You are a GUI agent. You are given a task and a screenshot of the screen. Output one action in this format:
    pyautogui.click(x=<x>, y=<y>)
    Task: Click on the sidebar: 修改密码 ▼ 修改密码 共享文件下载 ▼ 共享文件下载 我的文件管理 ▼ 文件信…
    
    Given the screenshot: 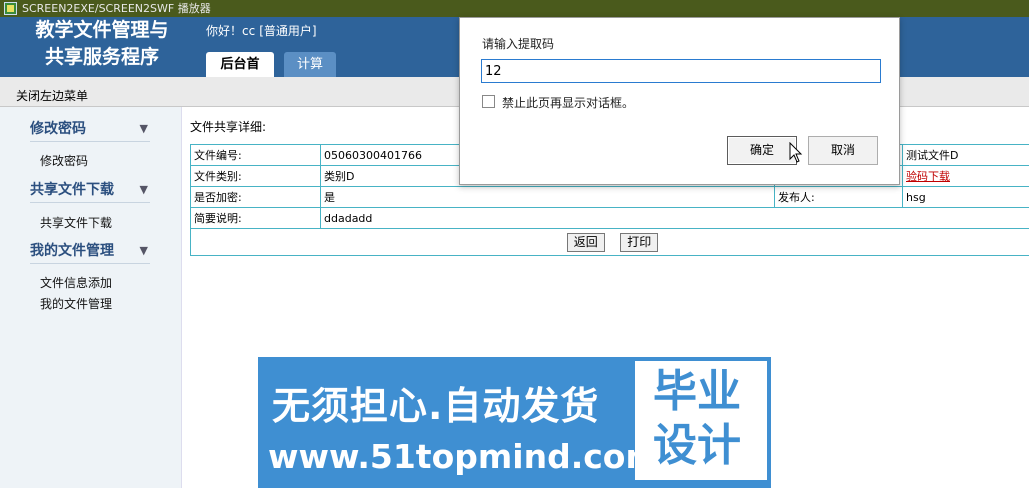 What is the action you would take?
    pyautogui.click(x=91, y=297)
    